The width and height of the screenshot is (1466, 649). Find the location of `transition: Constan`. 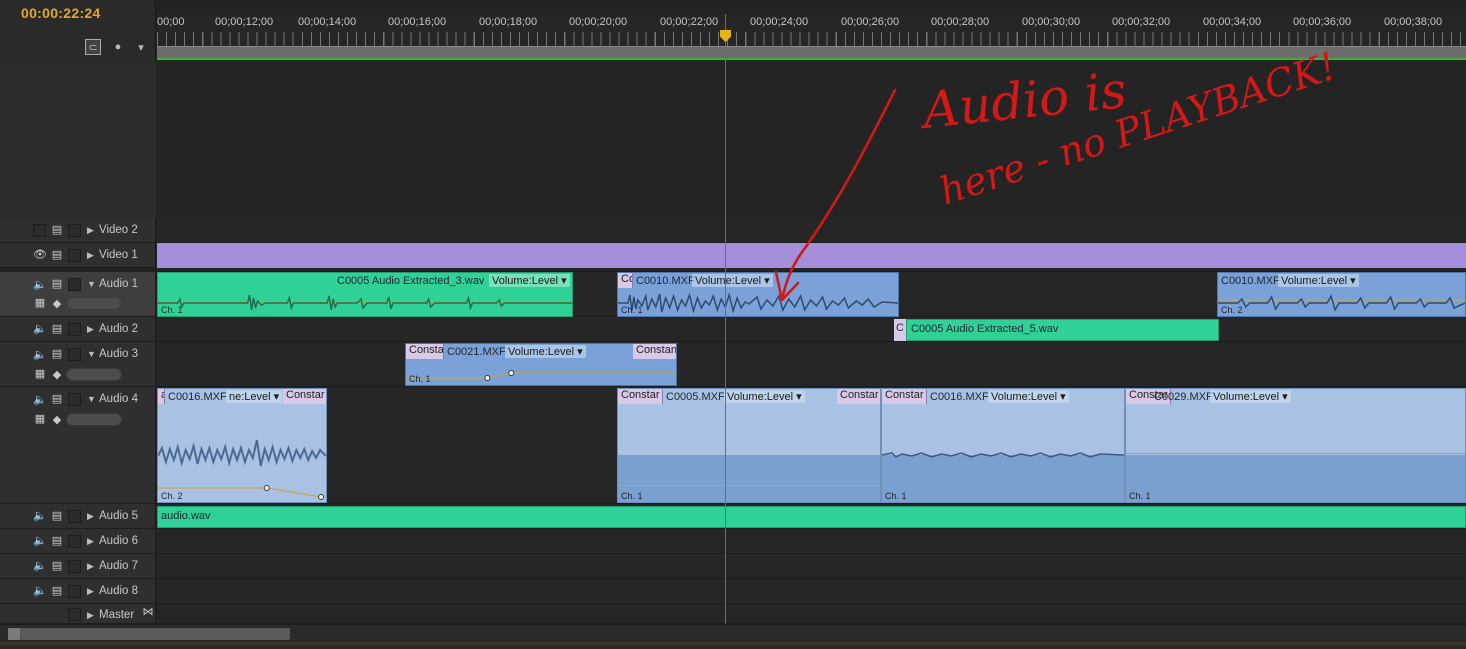

transition: Constan is located at coordinates (654, 351).